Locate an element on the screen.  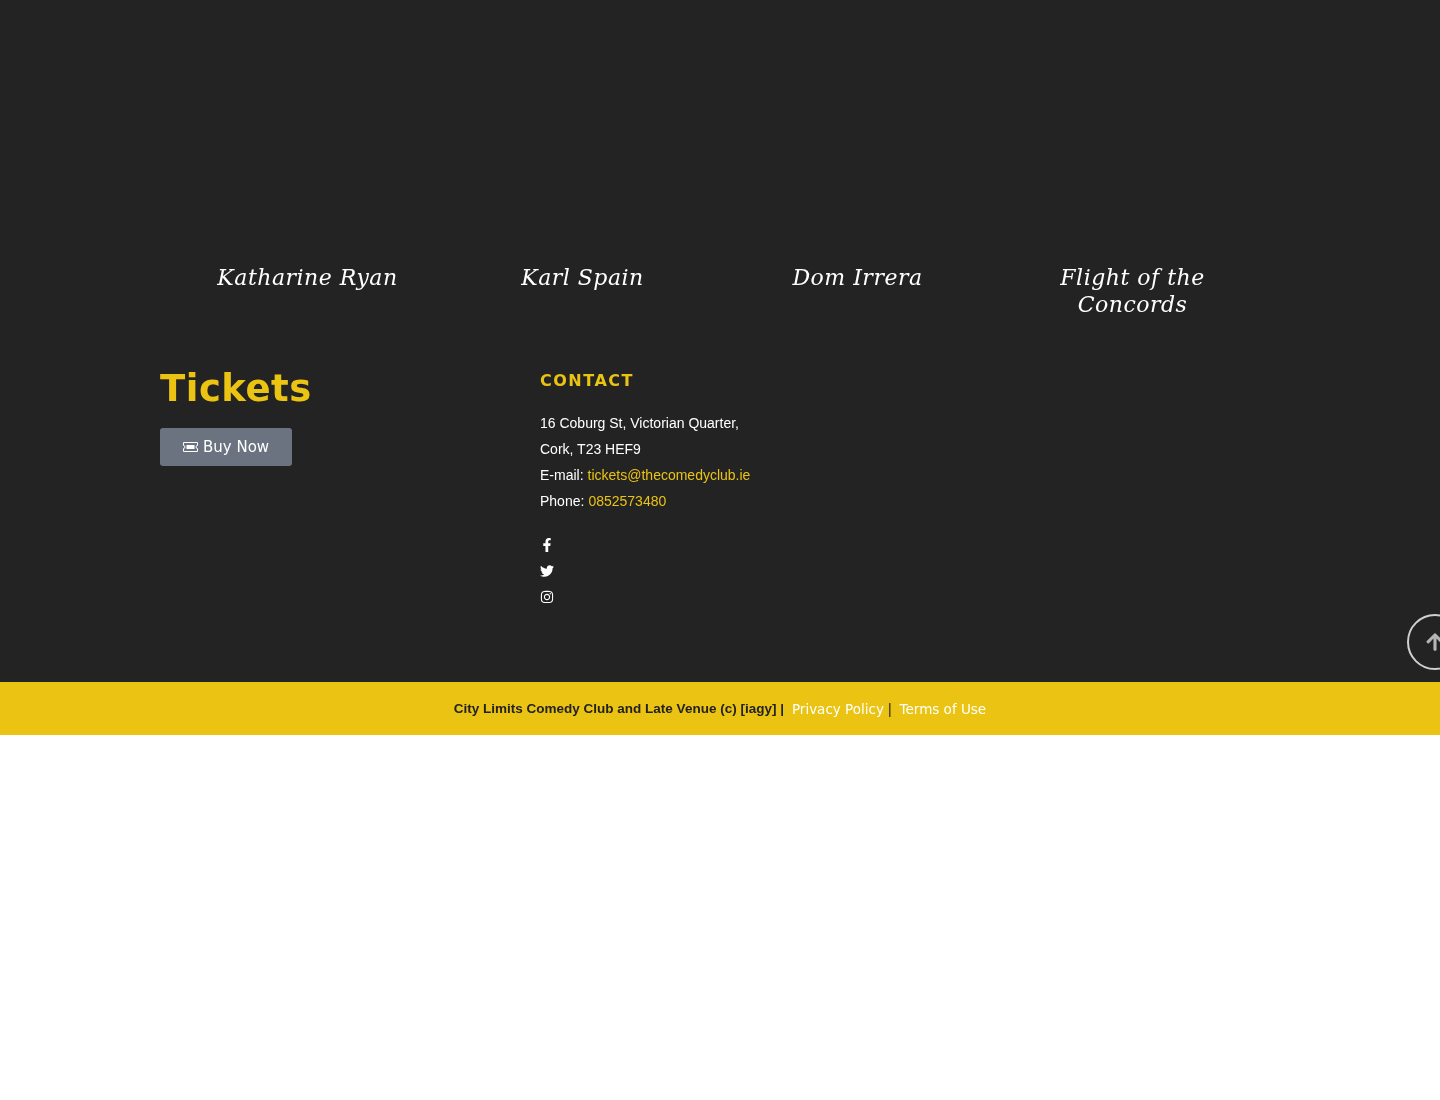
contact-link: tickets@thecomedyclub.ie is located at coordinates (669, 475).